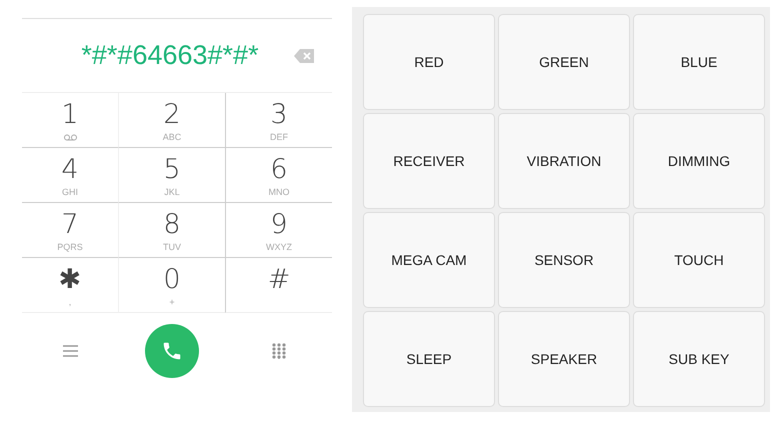 This screenshot has height=427, width=779. What do you see at coordinates (171, 120) in the screenshot?
I see `dial-key: 2 ABC` at bounding box center [171, 120].